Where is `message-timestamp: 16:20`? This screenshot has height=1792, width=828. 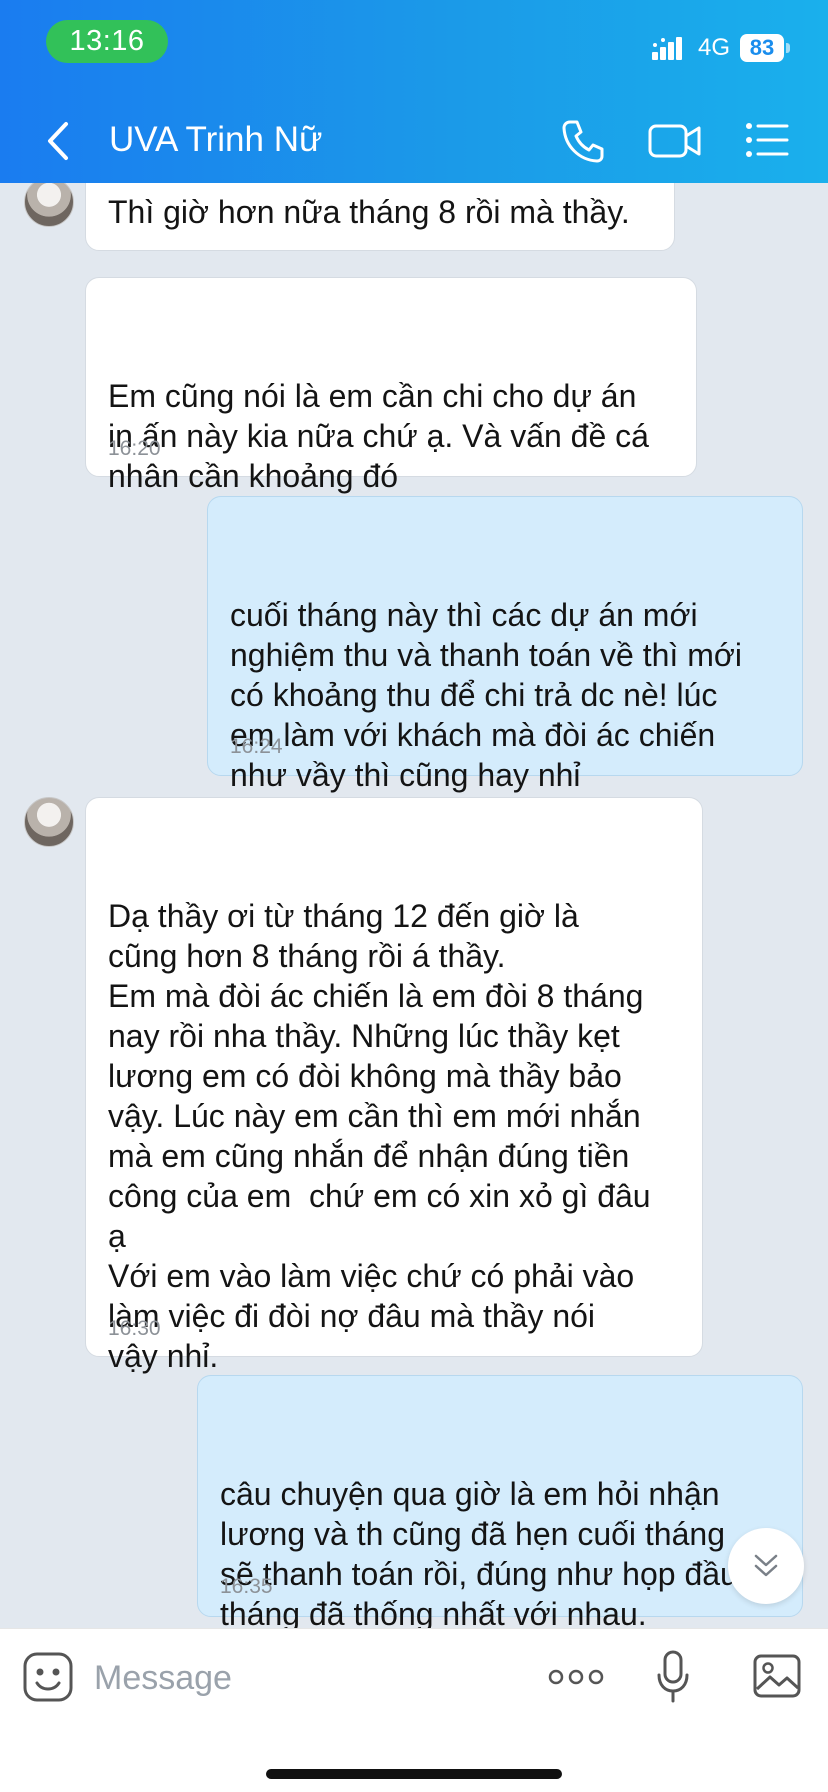
message-timestamp: 16:20 is located at coordinates (134, 448).